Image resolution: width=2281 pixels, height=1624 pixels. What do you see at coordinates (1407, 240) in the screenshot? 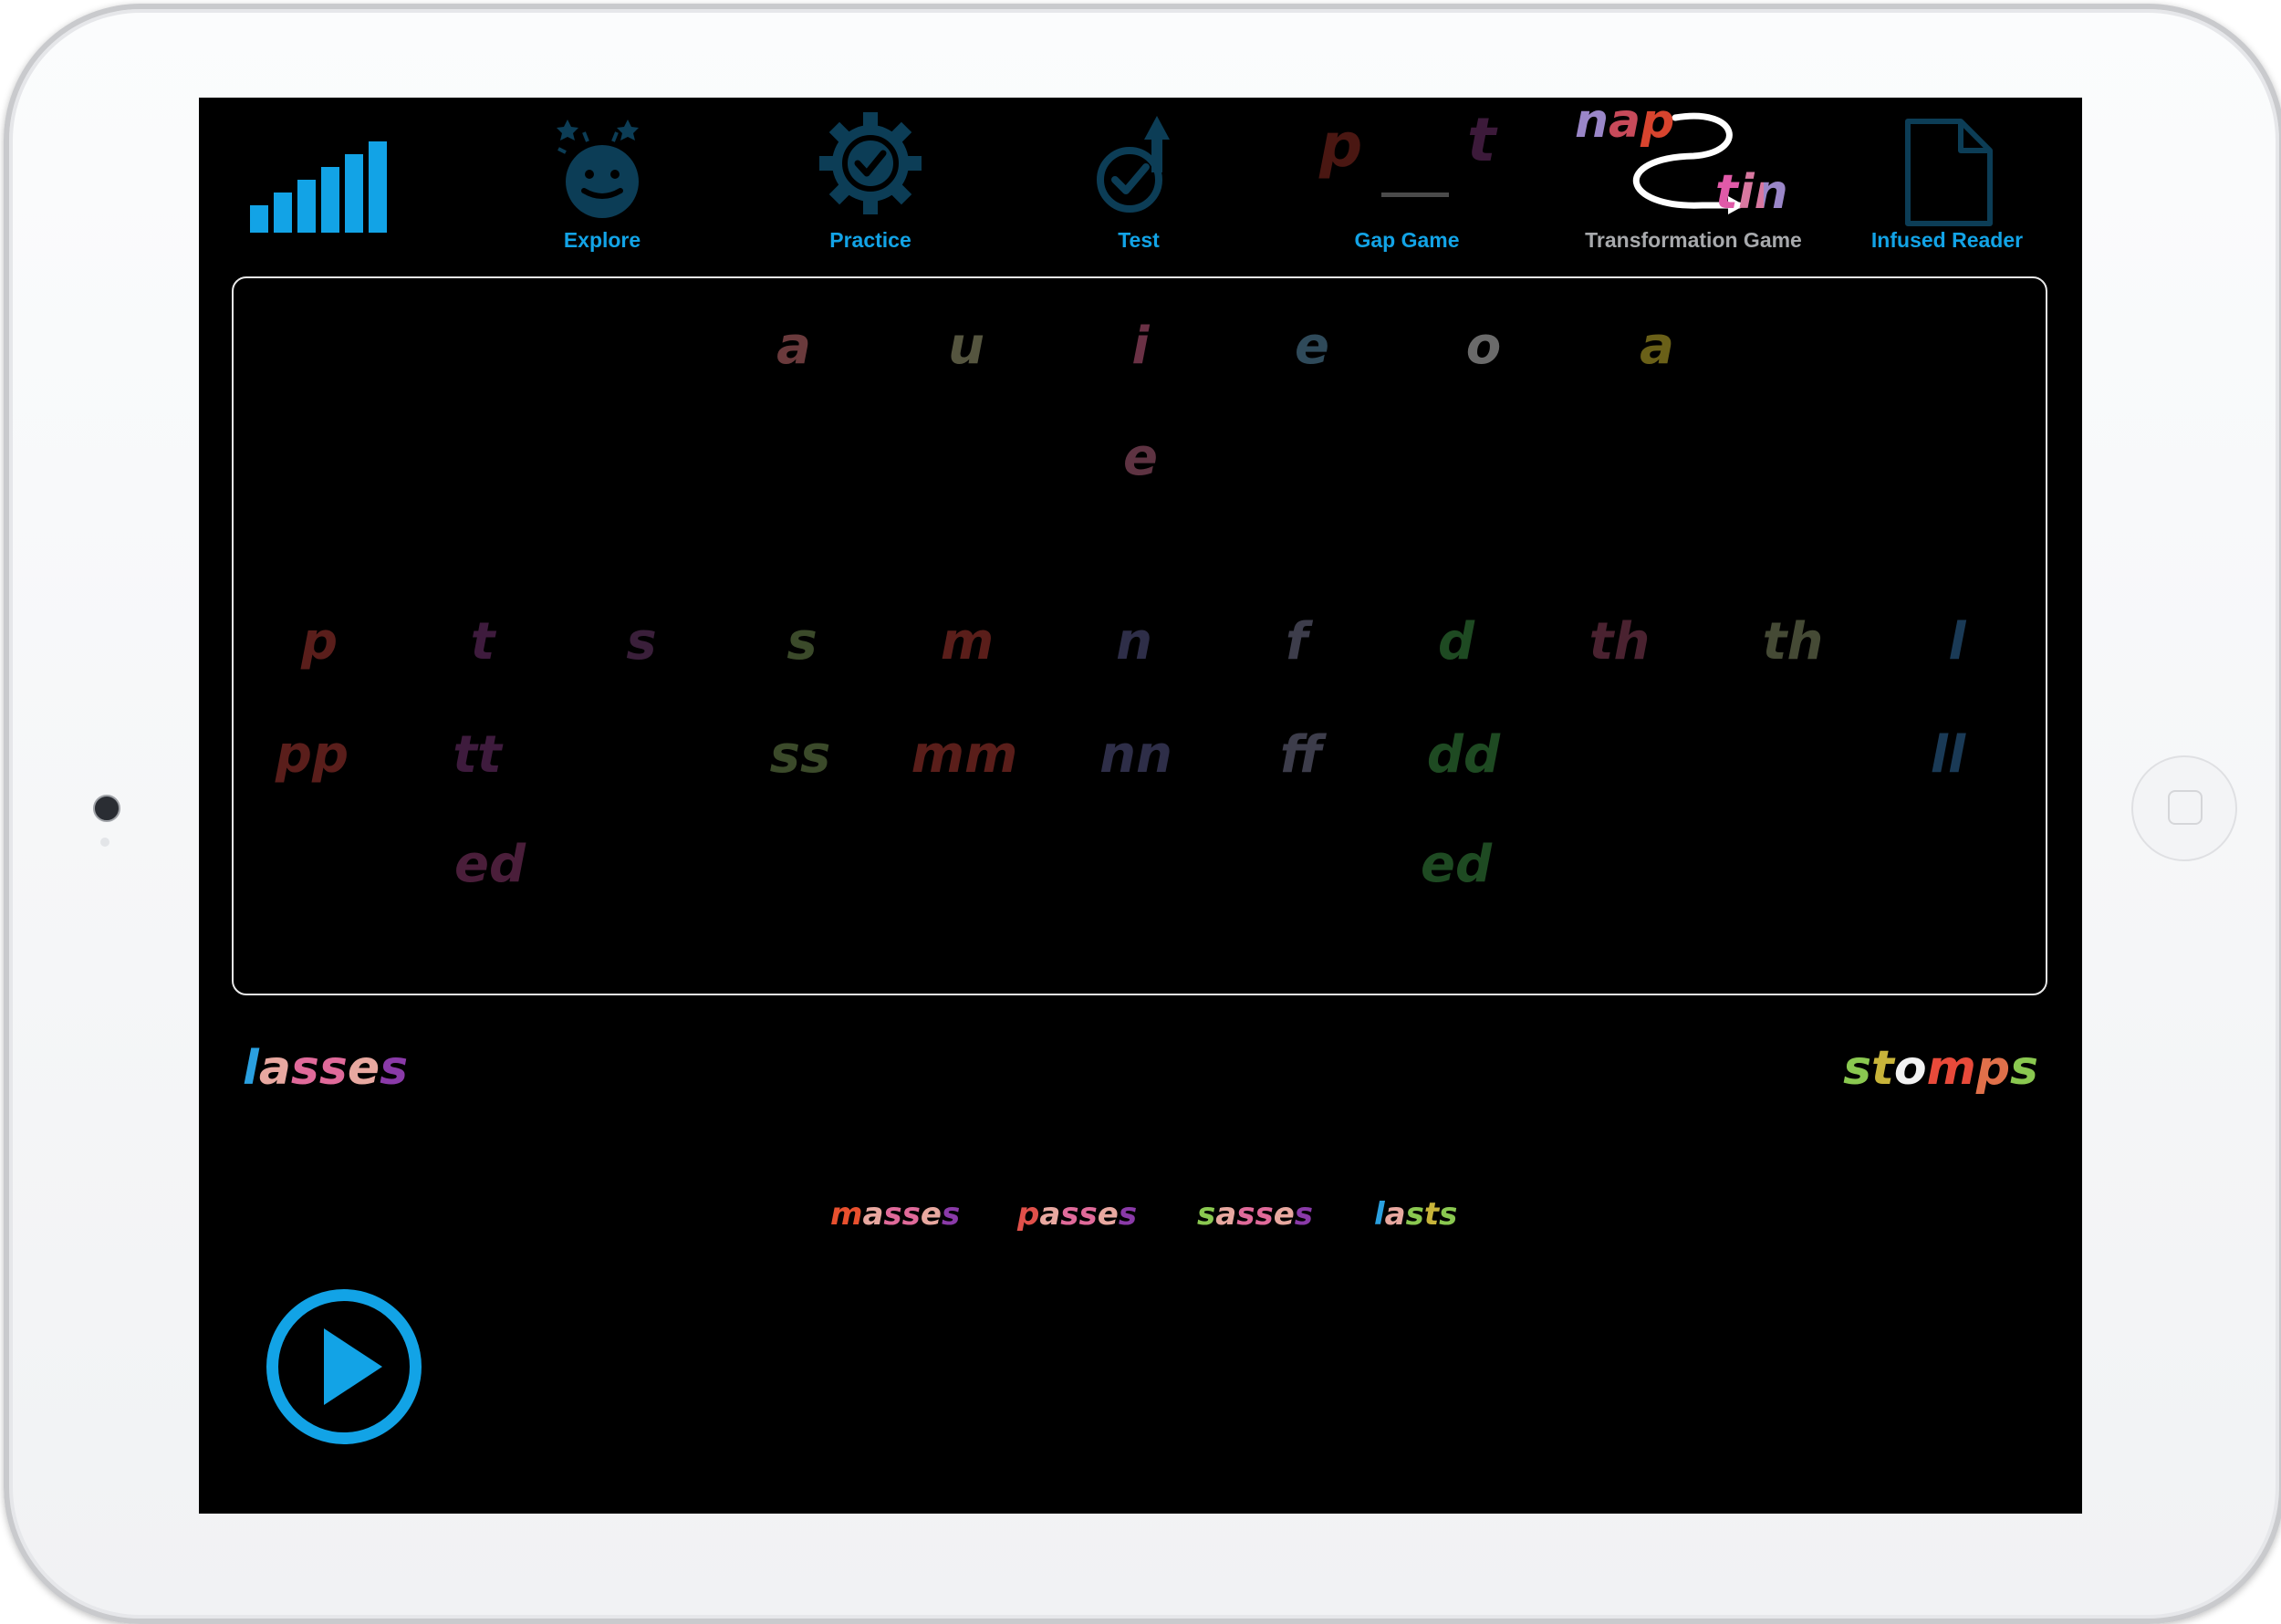
I see `gap-game-label: Gap Game` at bounding box center [1407, 240].